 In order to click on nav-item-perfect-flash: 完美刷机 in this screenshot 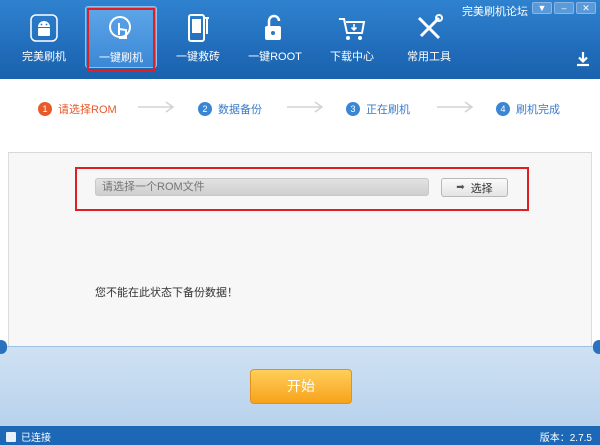, I will do `click(44, 37)`.